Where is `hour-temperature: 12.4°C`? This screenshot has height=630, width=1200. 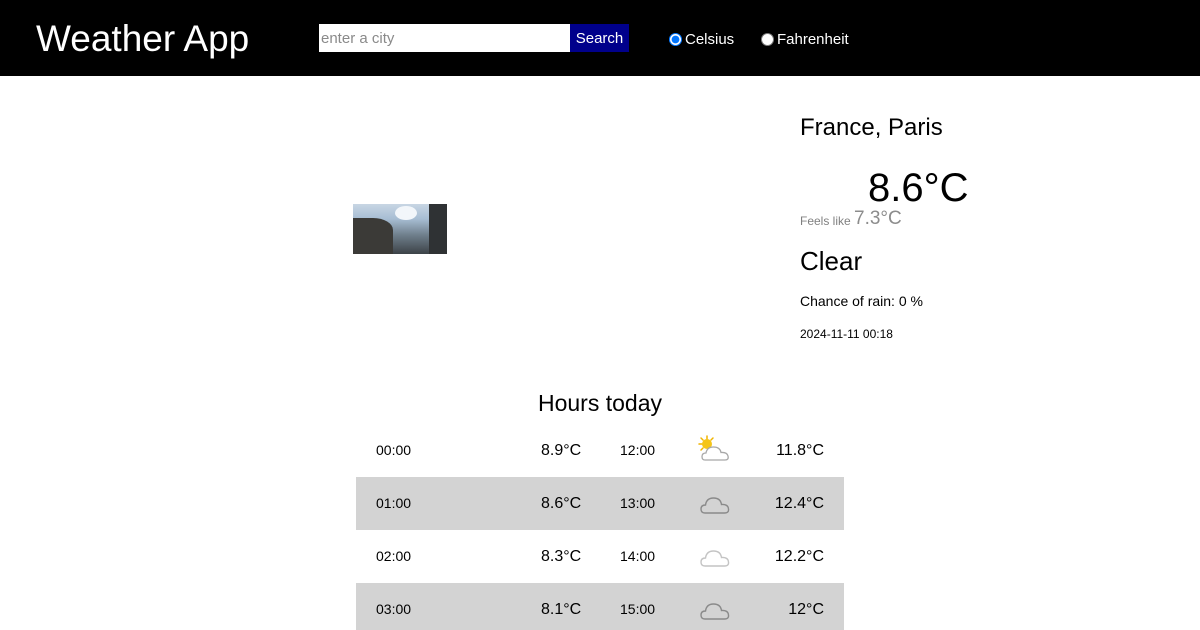 hour-temperature: 12.4°C is located at coordinates (799, 503).